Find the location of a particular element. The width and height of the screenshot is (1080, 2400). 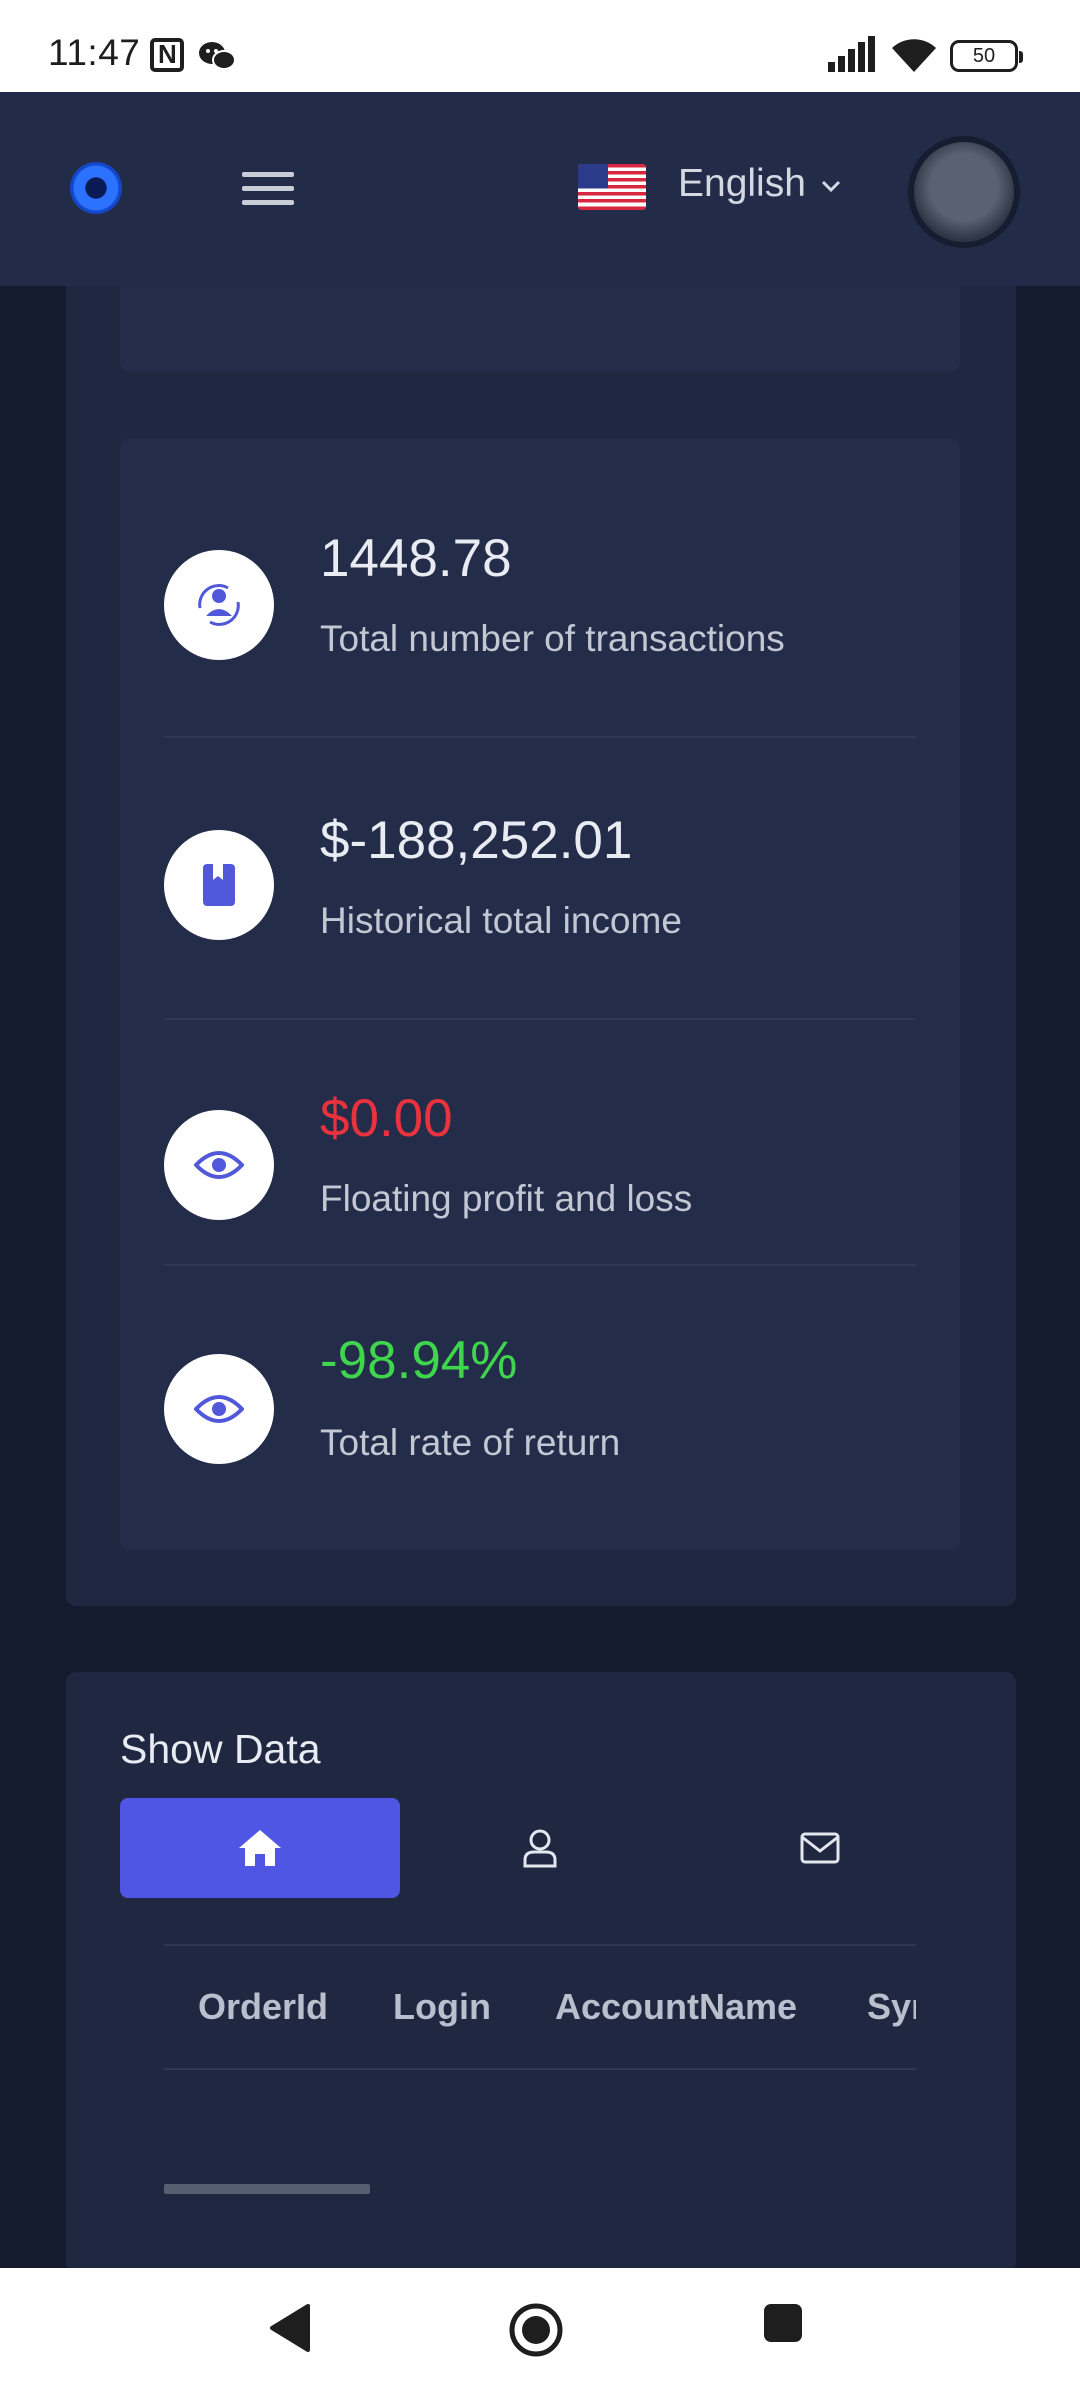

bookmark-icon is located at coordinates (219, 885).